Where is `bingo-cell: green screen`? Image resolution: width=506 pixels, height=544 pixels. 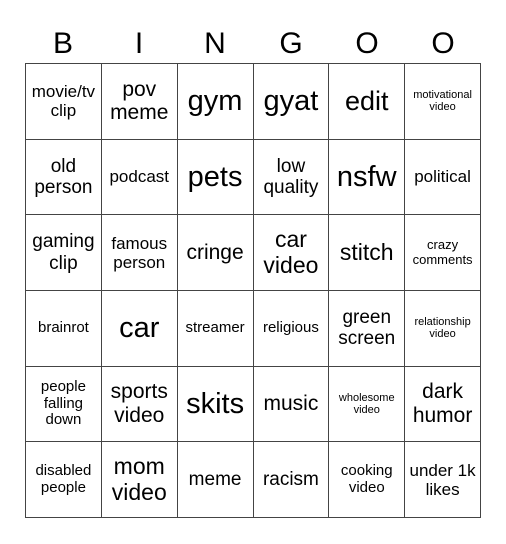 bingo-cell: green screen is located at coordinates (367, 328).